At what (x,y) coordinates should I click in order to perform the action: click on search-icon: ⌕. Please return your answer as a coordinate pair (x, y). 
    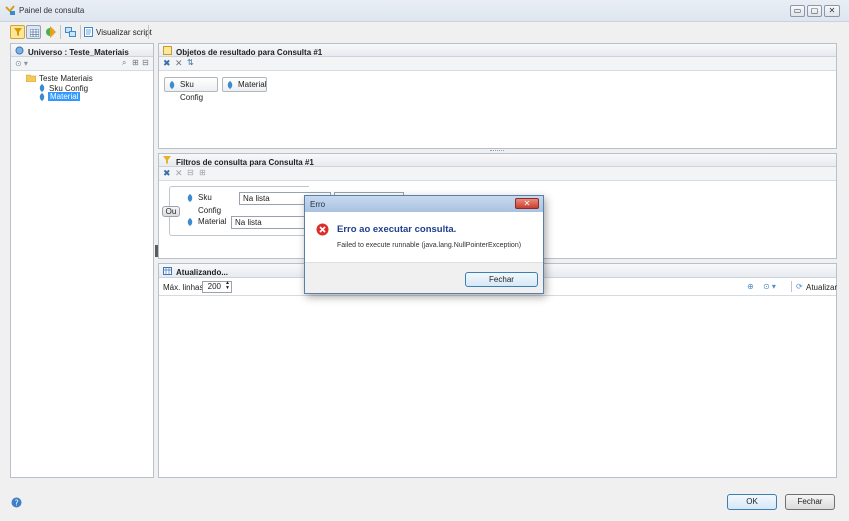
    Looking at the image, I should click on (124, 63).